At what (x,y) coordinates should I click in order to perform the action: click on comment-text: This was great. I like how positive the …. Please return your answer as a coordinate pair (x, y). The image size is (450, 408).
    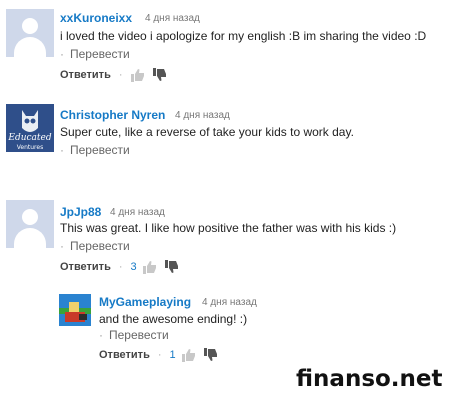
    Looking at the image, I should click on (228, 228).